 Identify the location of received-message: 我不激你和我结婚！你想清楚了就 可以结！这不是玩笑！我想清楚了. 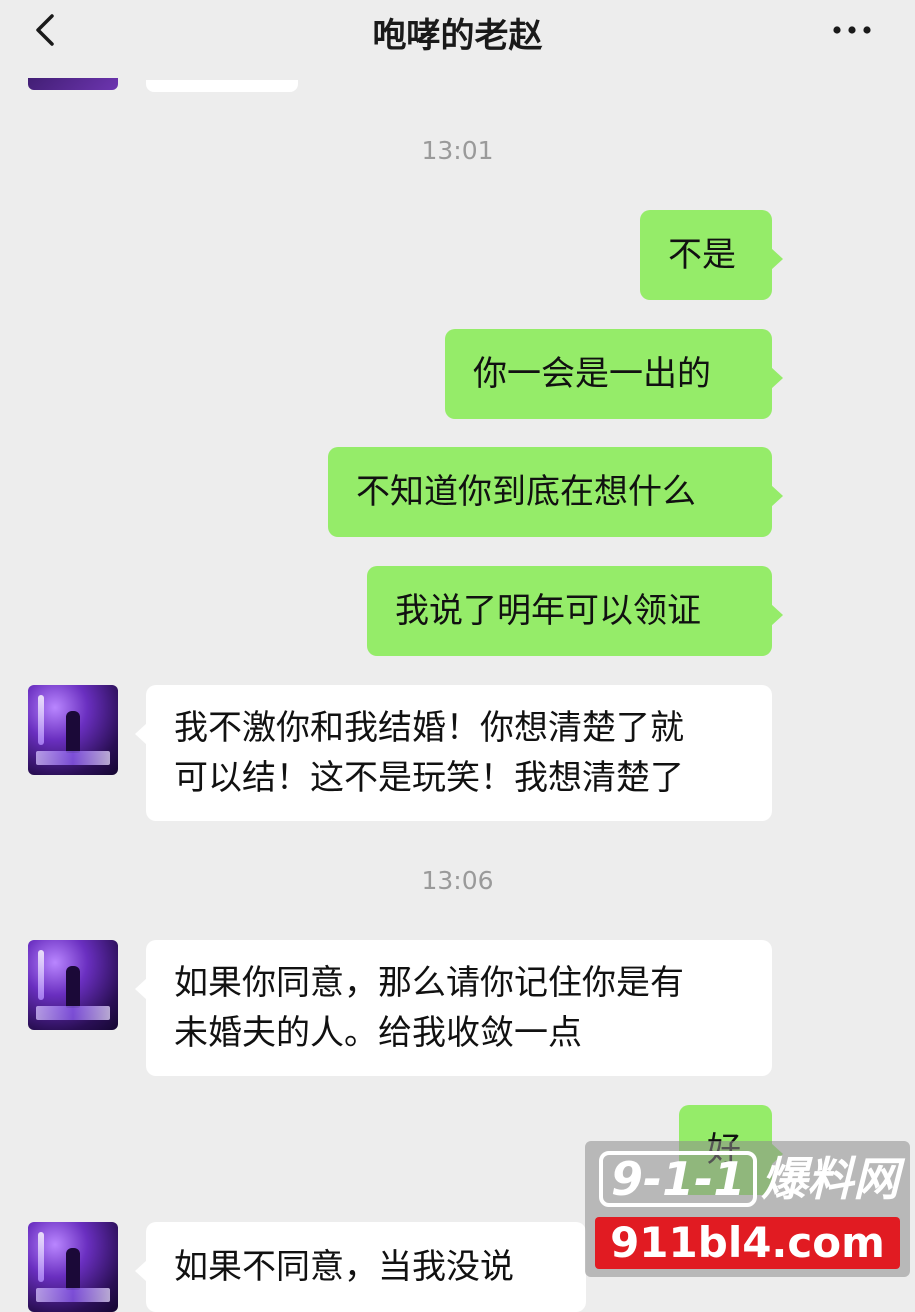
(453, 753).